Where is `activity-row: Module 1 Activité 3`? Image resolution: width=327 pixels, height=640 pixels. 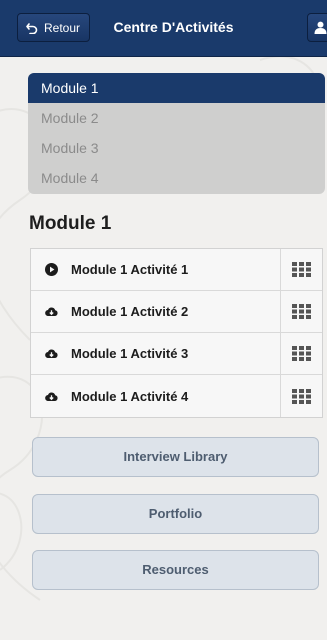 activity-row: Module 1 Activité 3 is located at coordinates (176, 354).